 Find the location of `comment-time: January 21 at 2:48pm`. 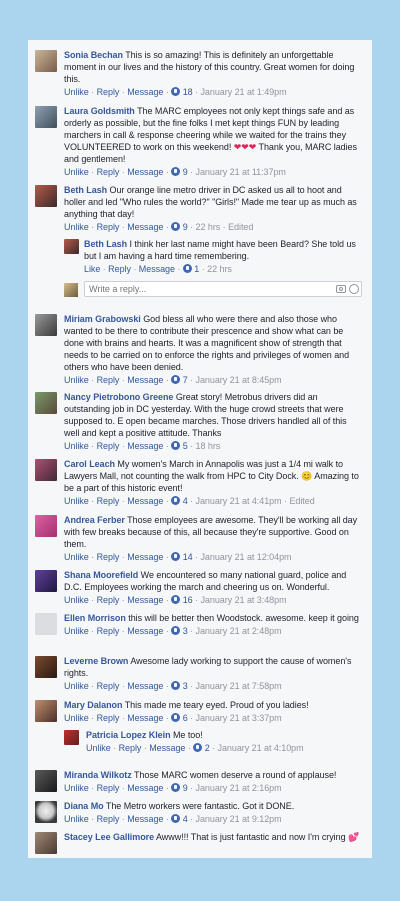

comment-time: January 21 at 2:48pm is located at coordinates (239, 631).